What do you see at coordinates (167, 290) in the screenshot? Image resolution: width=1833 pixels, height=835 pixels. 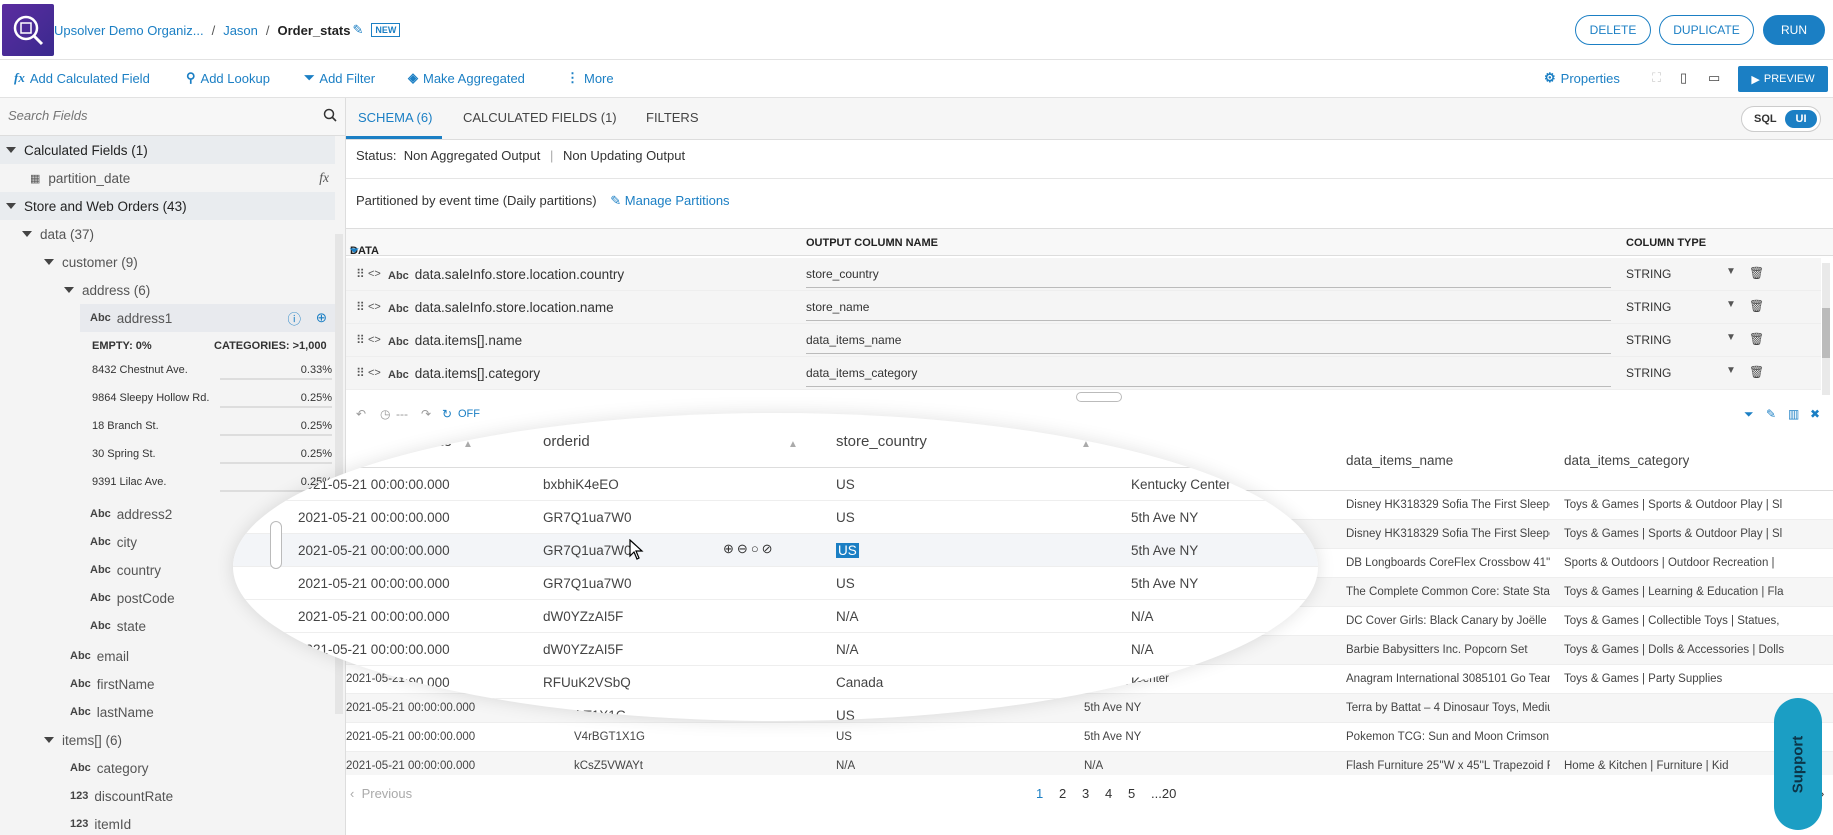 I see `tree-node-address: address (6)` at bounding box center [167, 290].